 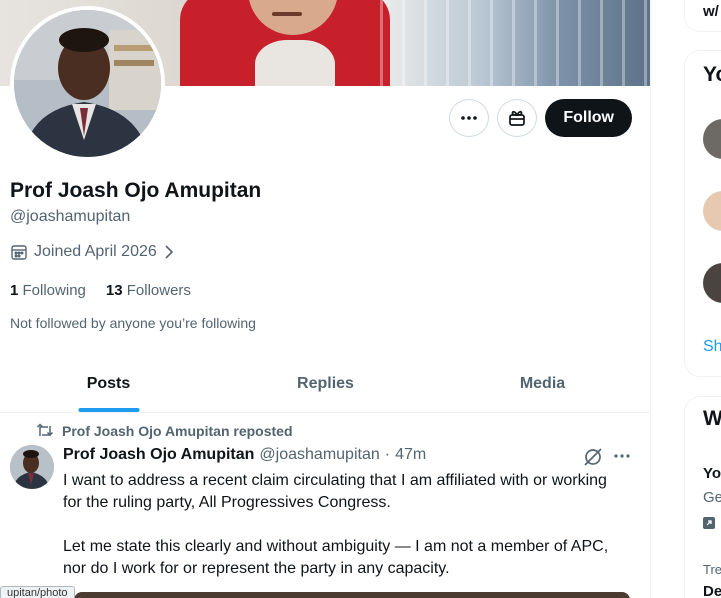 I want to click on grok-icon, so click(x=593, y=457).